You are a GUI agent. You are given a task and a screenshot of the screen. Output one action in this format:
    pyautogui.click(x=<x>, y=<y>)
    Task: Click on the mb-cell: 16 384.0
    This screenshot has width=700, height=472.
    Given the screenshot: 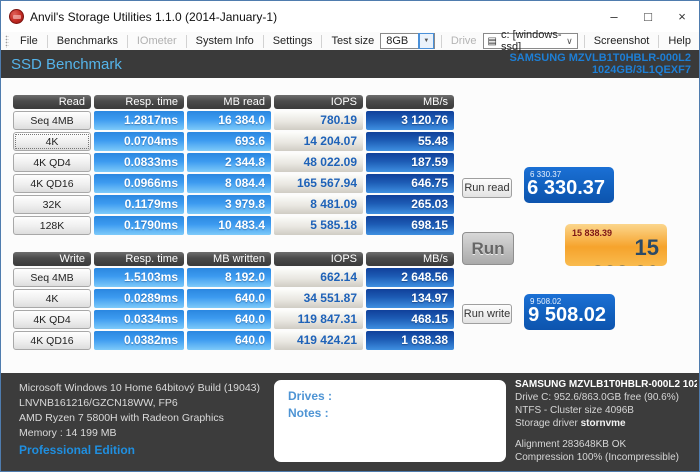 What is the action you would take?
    pyautogui.click(x=229, y=120)
    